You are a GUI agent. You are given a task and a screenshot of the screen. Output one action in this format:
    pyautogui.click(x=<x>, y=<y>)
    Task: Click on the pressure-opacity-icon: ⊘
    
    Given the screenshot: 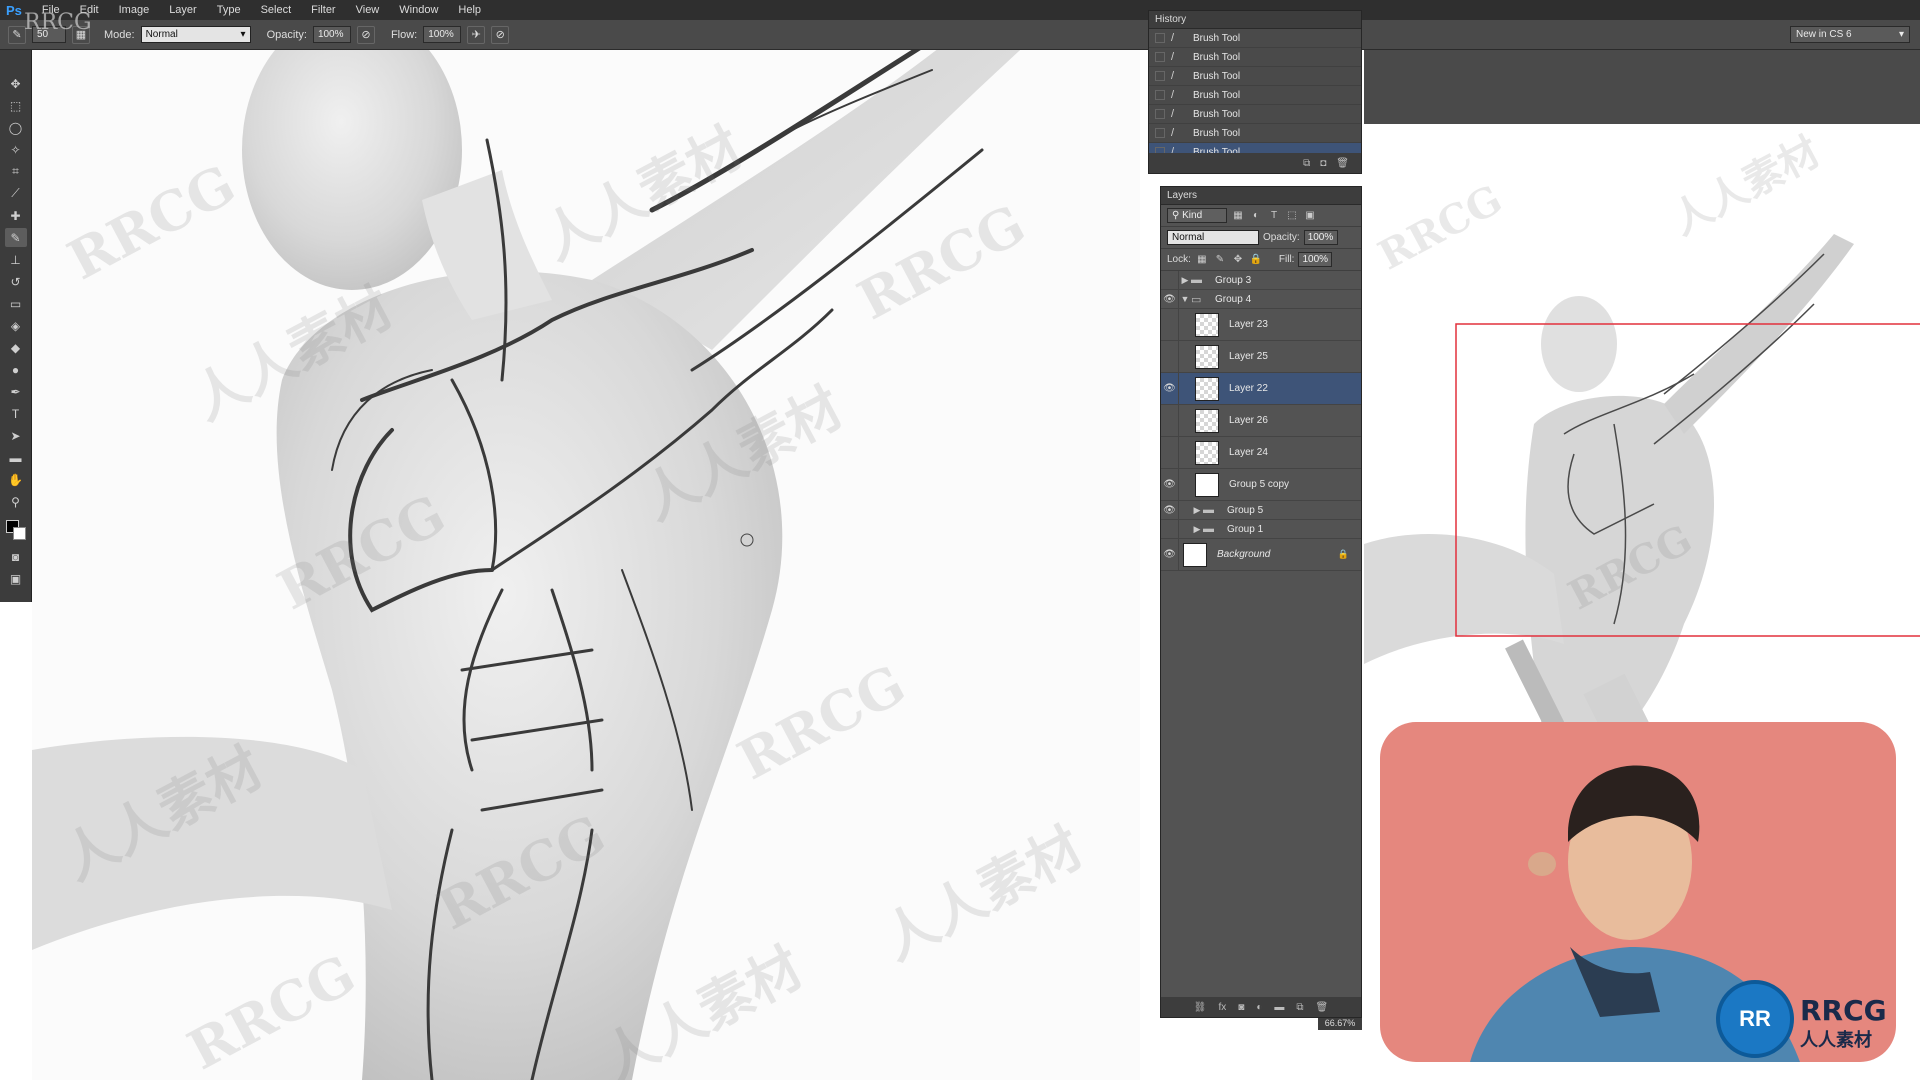 What is the action you would take?
    pyautogui.click(x=365, y=34)
    